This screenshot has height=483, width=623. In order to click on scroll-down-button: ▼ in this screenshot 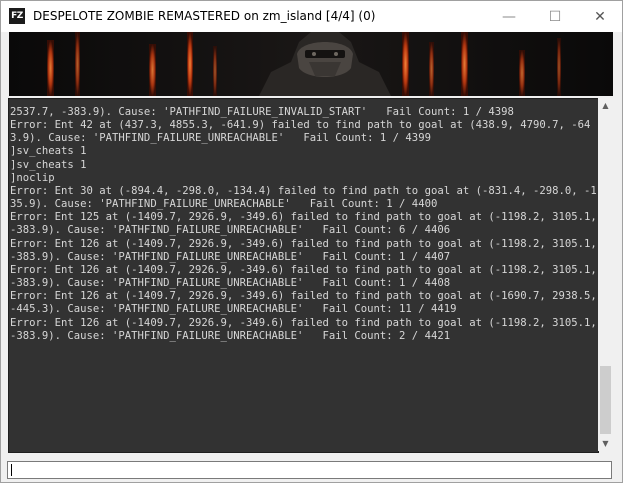, I will do `click(605, 443)`.